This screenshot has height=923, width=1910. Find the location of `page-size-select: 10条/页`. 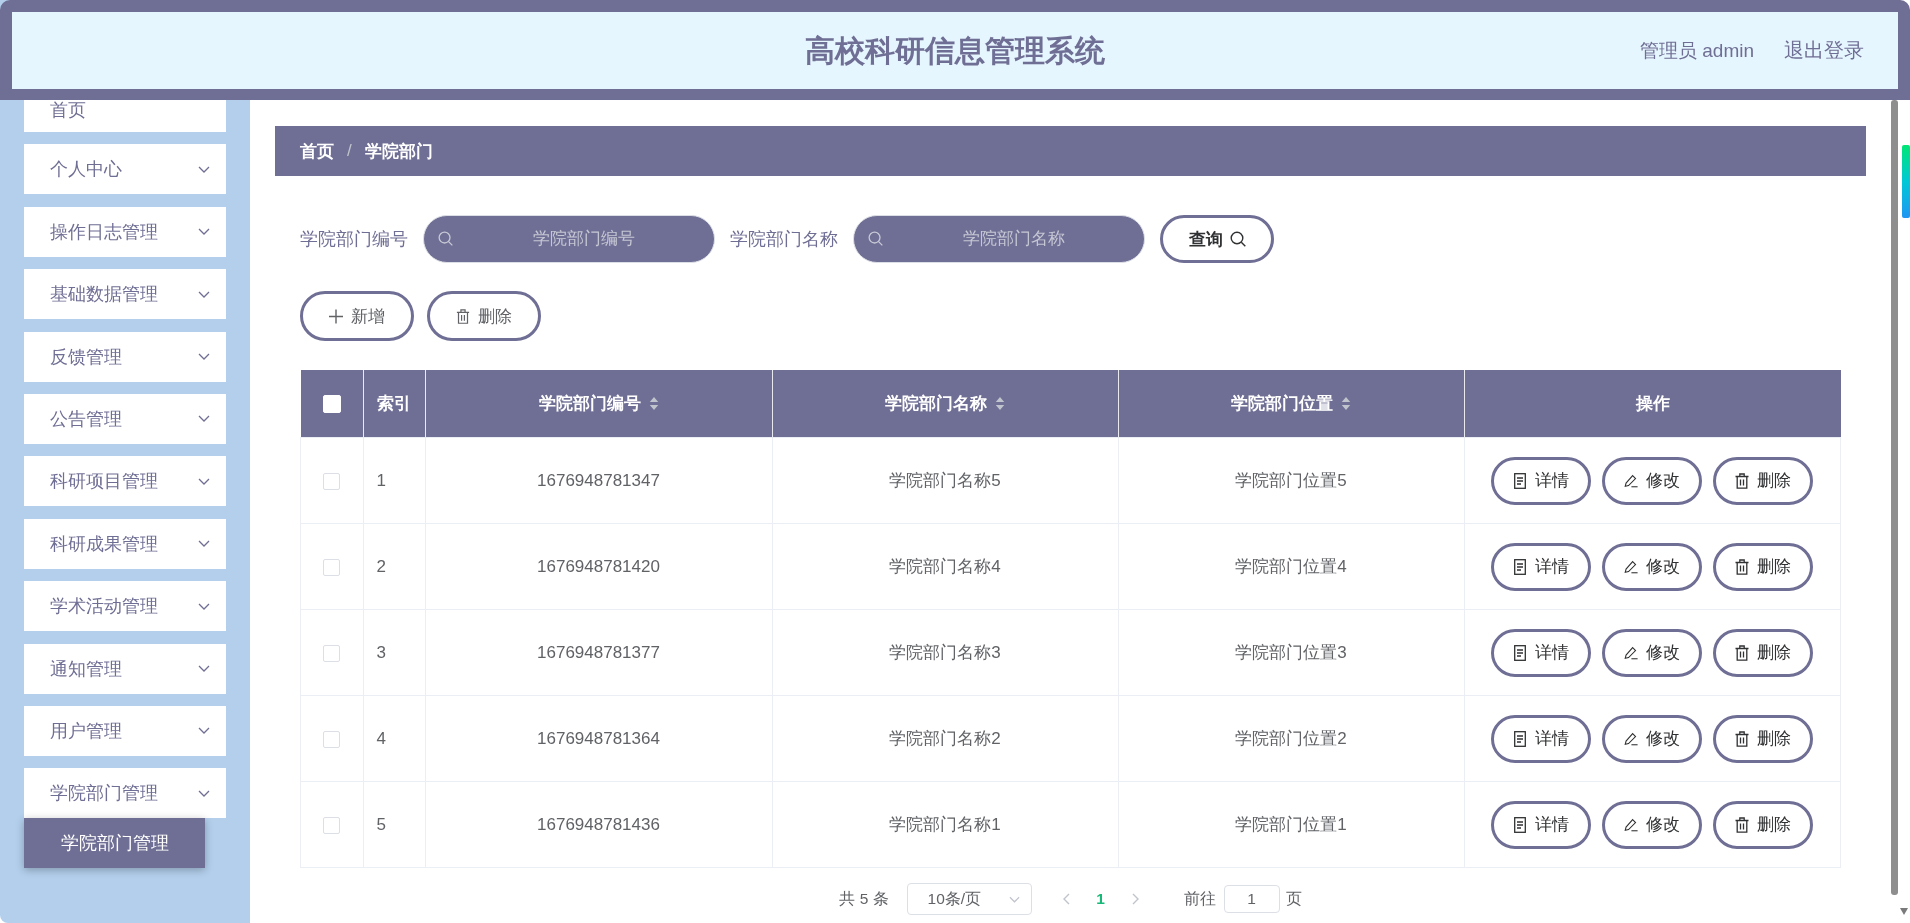

page-size-select: 10条/页 is located at coordinates (969, 899).